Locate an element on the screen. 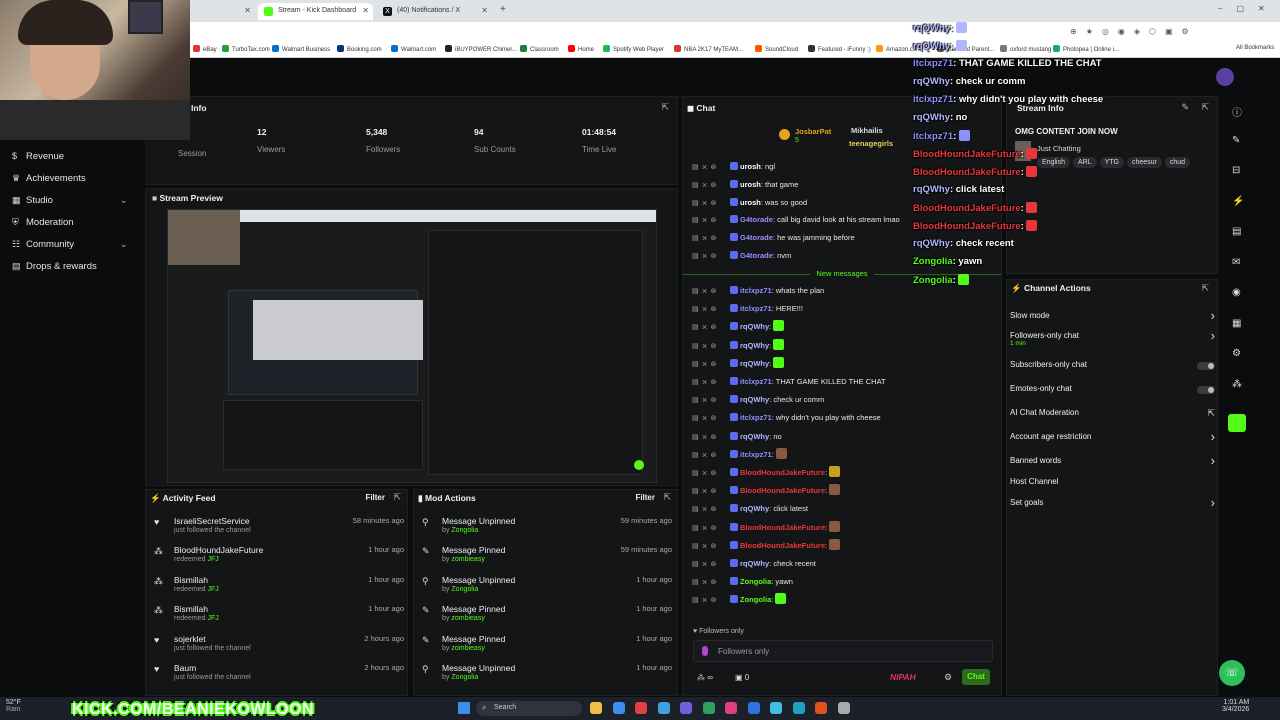  chat-message: ▤⨯⊚ urosh: was so good is located at coordinates (749, 204).